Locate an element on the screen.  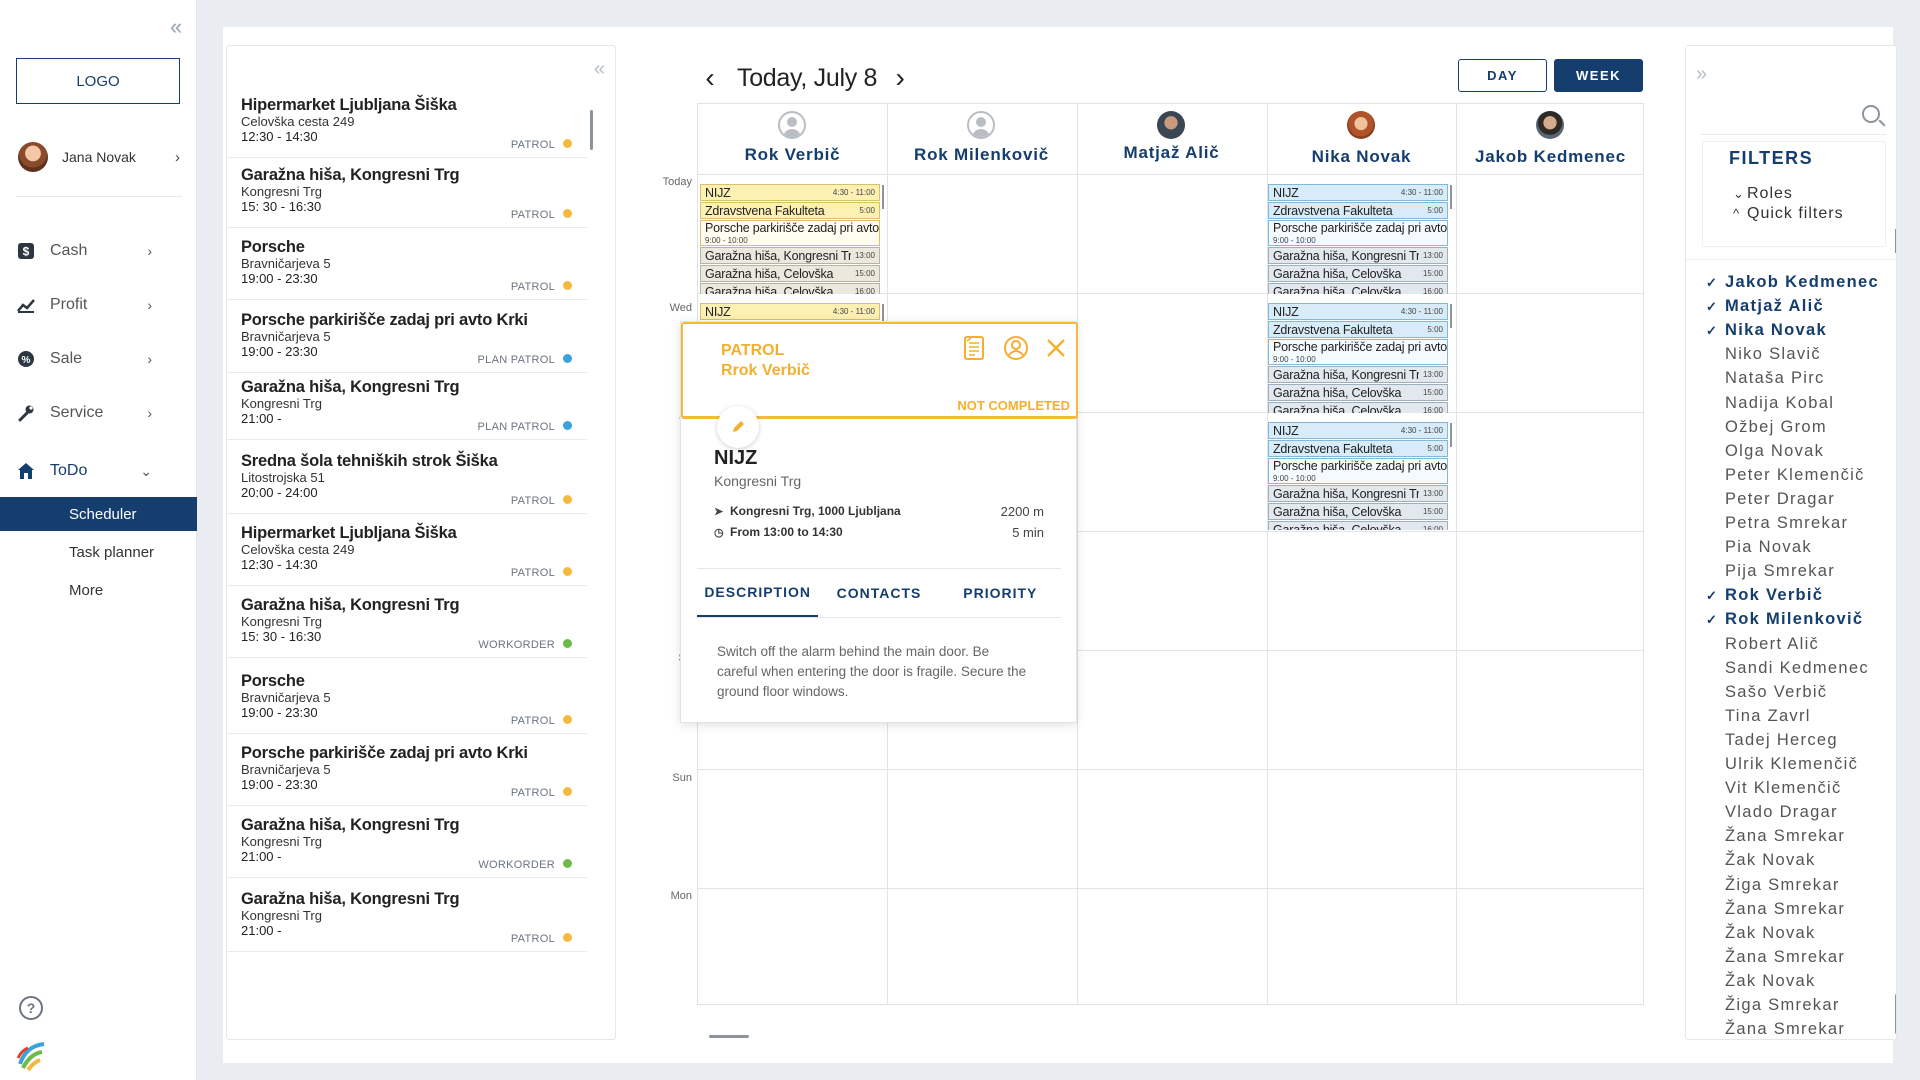
filter-person-item: Tina Zavrl is located at coordinates (1798, 716).